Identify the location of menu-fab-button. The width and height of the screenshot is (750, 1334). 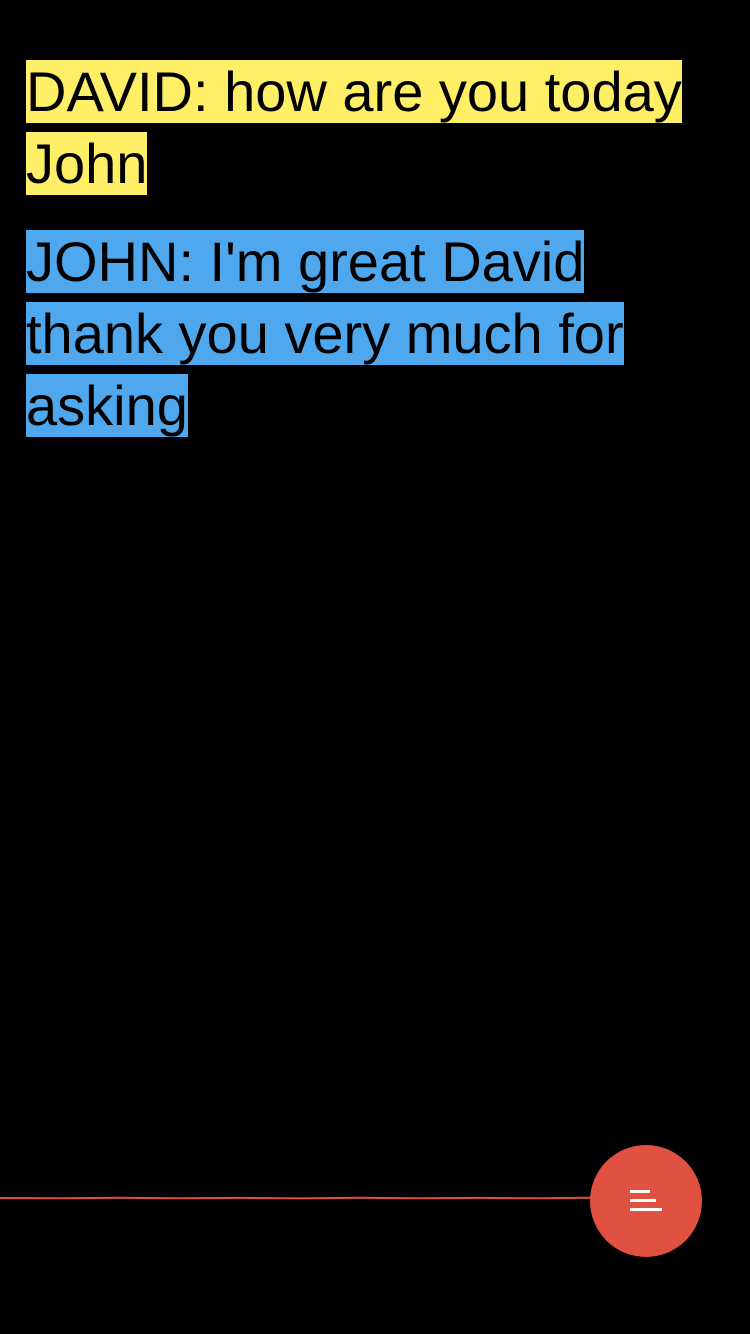
(646, 1201).